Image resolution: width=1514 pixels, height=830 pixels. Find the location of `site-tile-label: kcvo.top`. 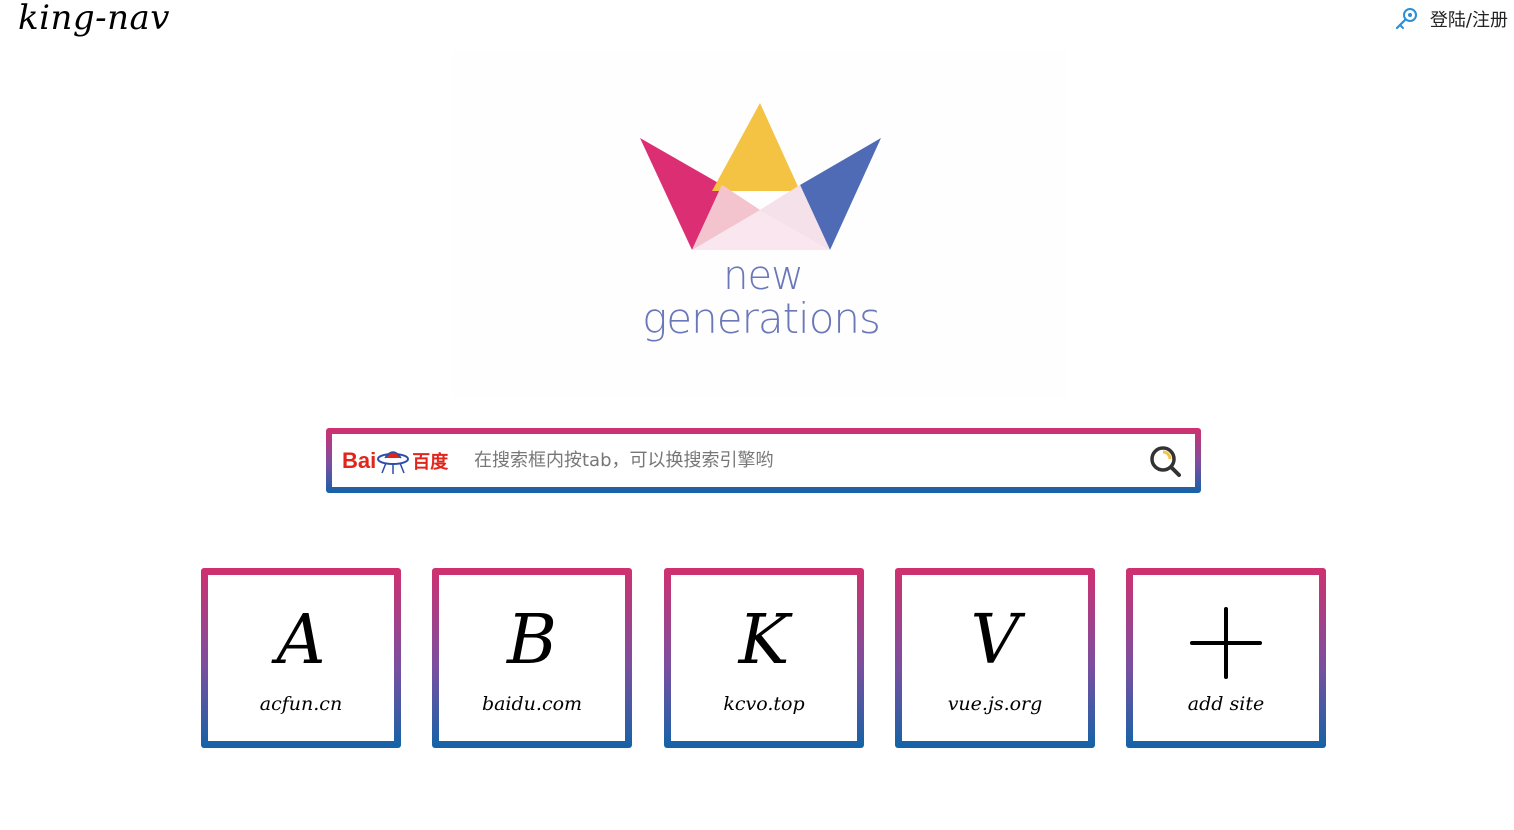

site-tile-label: kcvo.top is located at coordinates (764, 704).